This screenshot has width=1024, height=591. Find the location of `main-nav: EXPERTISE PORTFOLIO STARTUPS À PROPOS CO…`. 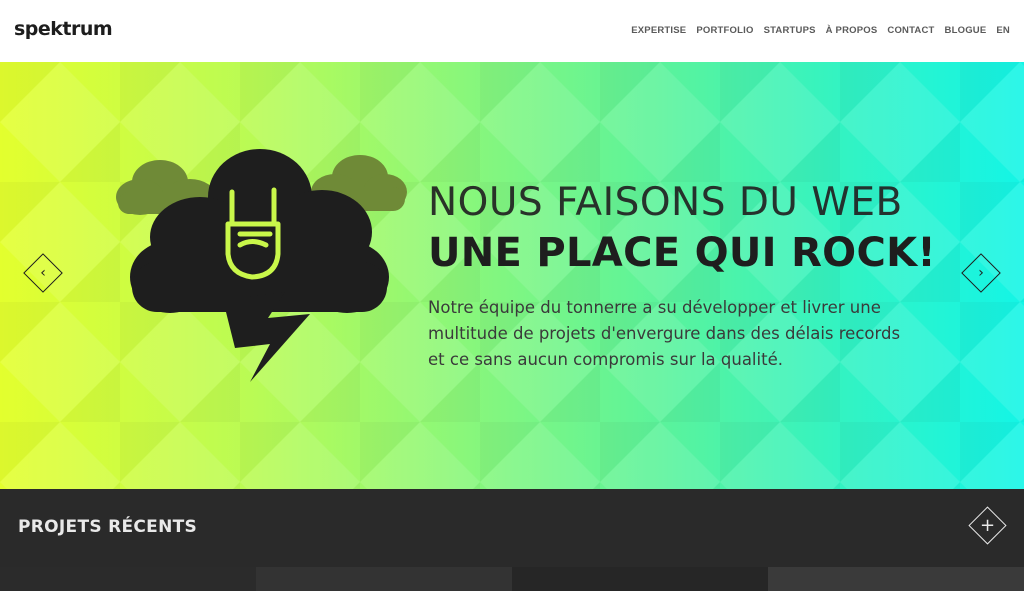

main-nav: EXPERTISE PORTFOLIO STARTUPS À PROPOS CO… is located at coordinates (820, 30).